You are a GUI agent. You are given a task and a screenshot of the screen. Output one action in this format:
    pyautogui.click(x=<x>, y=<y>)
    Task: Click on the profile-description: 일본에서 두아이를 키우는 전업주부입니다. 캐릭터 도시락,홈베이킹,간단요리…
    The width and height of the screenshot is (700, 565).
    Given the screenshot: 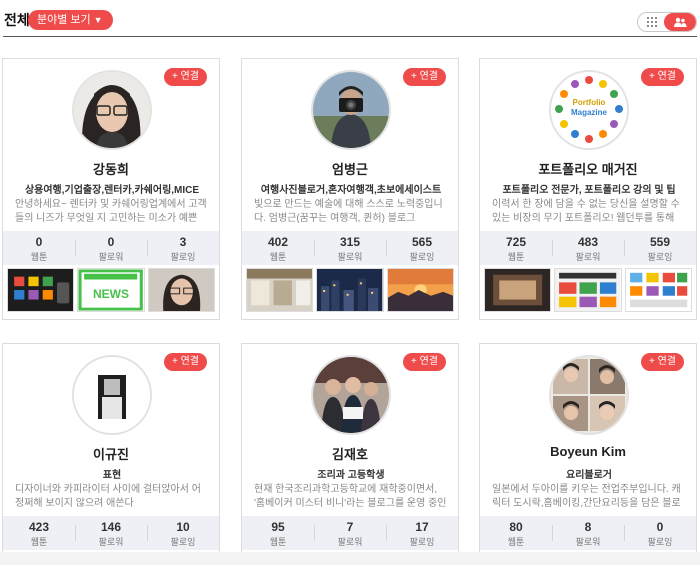 What is the action you would take?
    pyautogui.click(x=586, y=496)
    